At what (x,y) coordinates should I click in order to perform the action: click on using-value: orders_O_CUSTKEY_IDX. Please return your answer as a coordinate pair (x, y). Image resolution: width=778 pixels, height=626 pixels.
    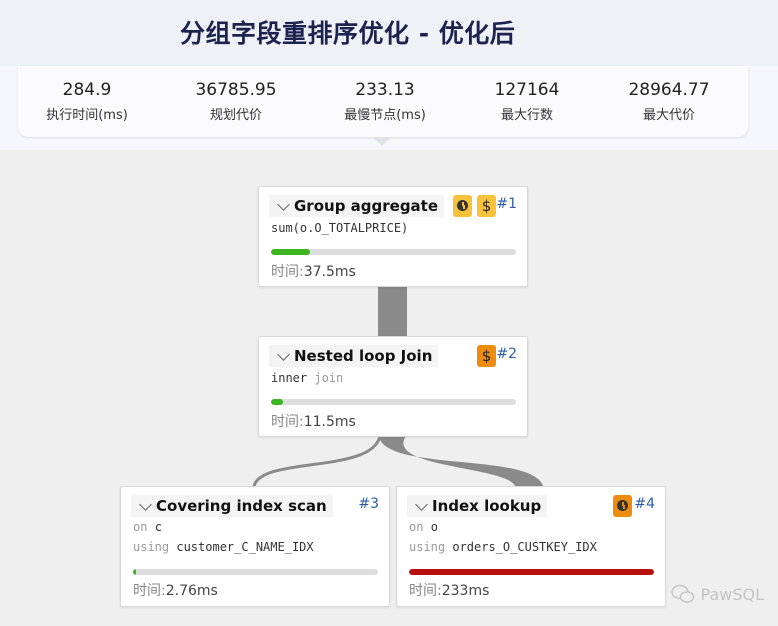
    Looking at the image, I should click on (524, 547).